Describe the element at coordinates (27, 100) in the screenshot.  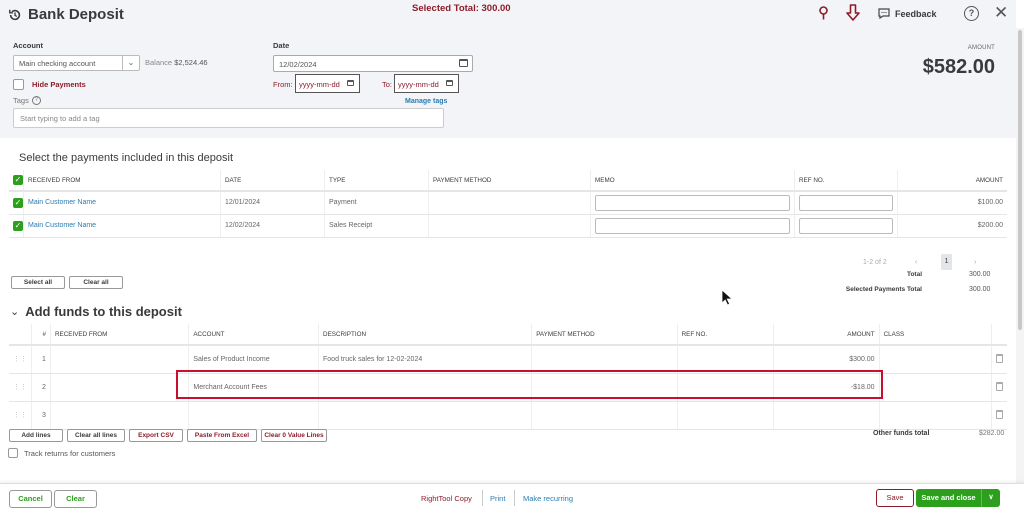
I see `tags-label-wrap: Tags ?` at that location.